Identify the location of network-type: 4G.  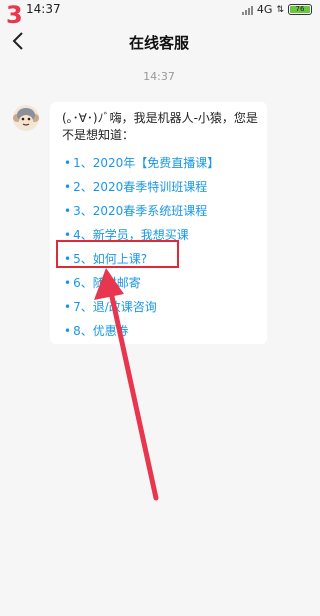
(264, 9).